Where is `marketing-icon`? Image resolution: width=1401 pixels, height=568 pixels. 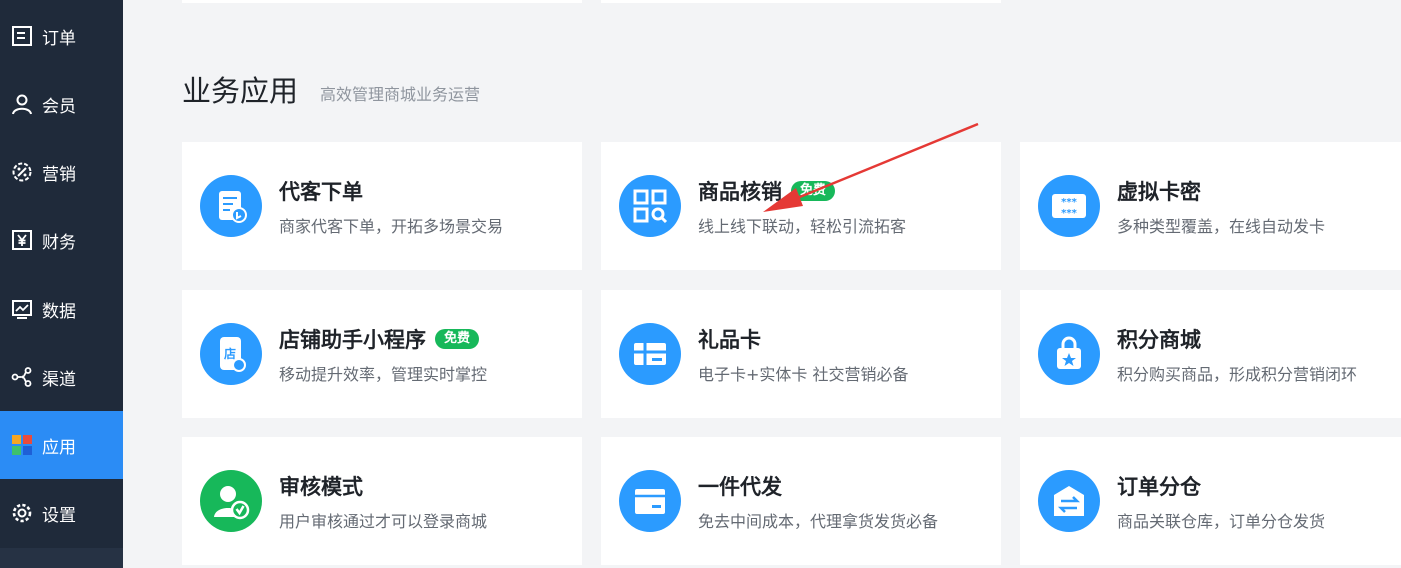 marketing-icon is located at coordinates (22, 172).